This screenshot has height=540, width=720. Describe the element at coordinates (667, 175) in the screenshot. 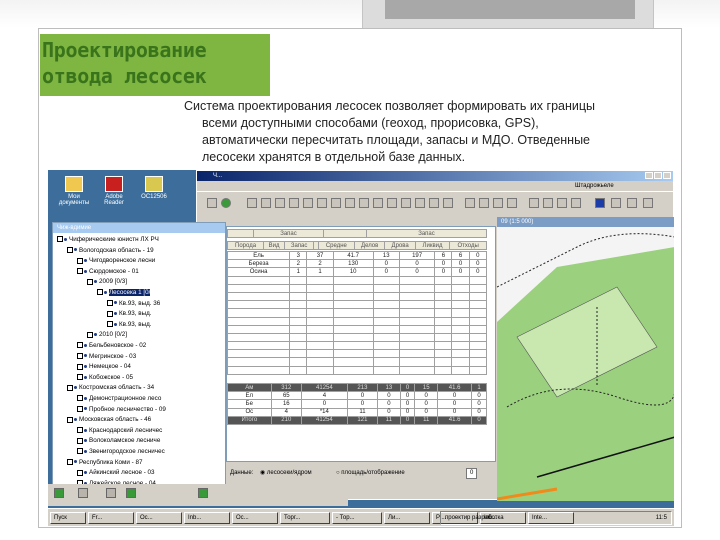

I see `close-button` at that location.